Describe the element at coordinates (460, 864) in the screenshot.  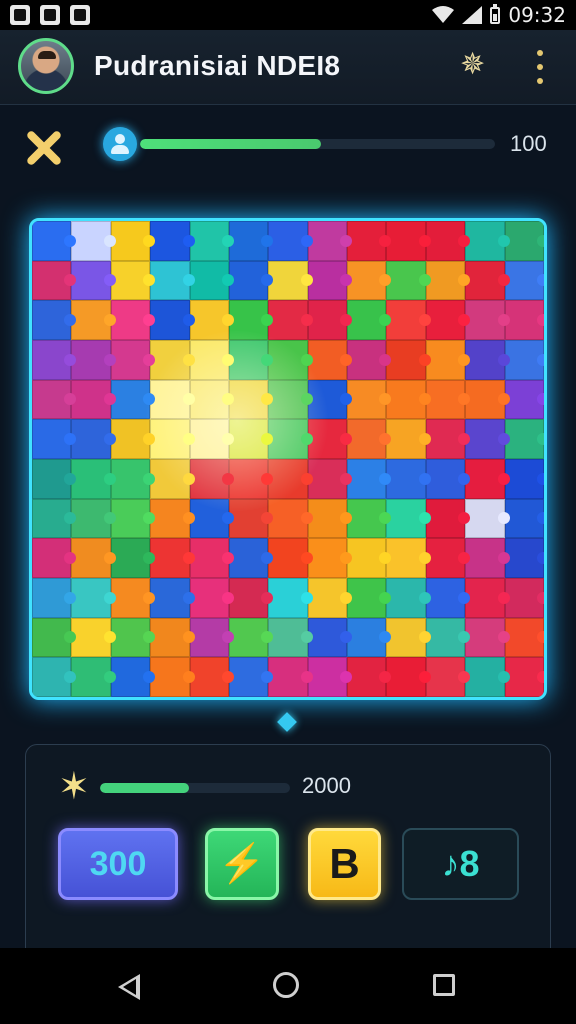
I see `music-button: ♪8` at that location.